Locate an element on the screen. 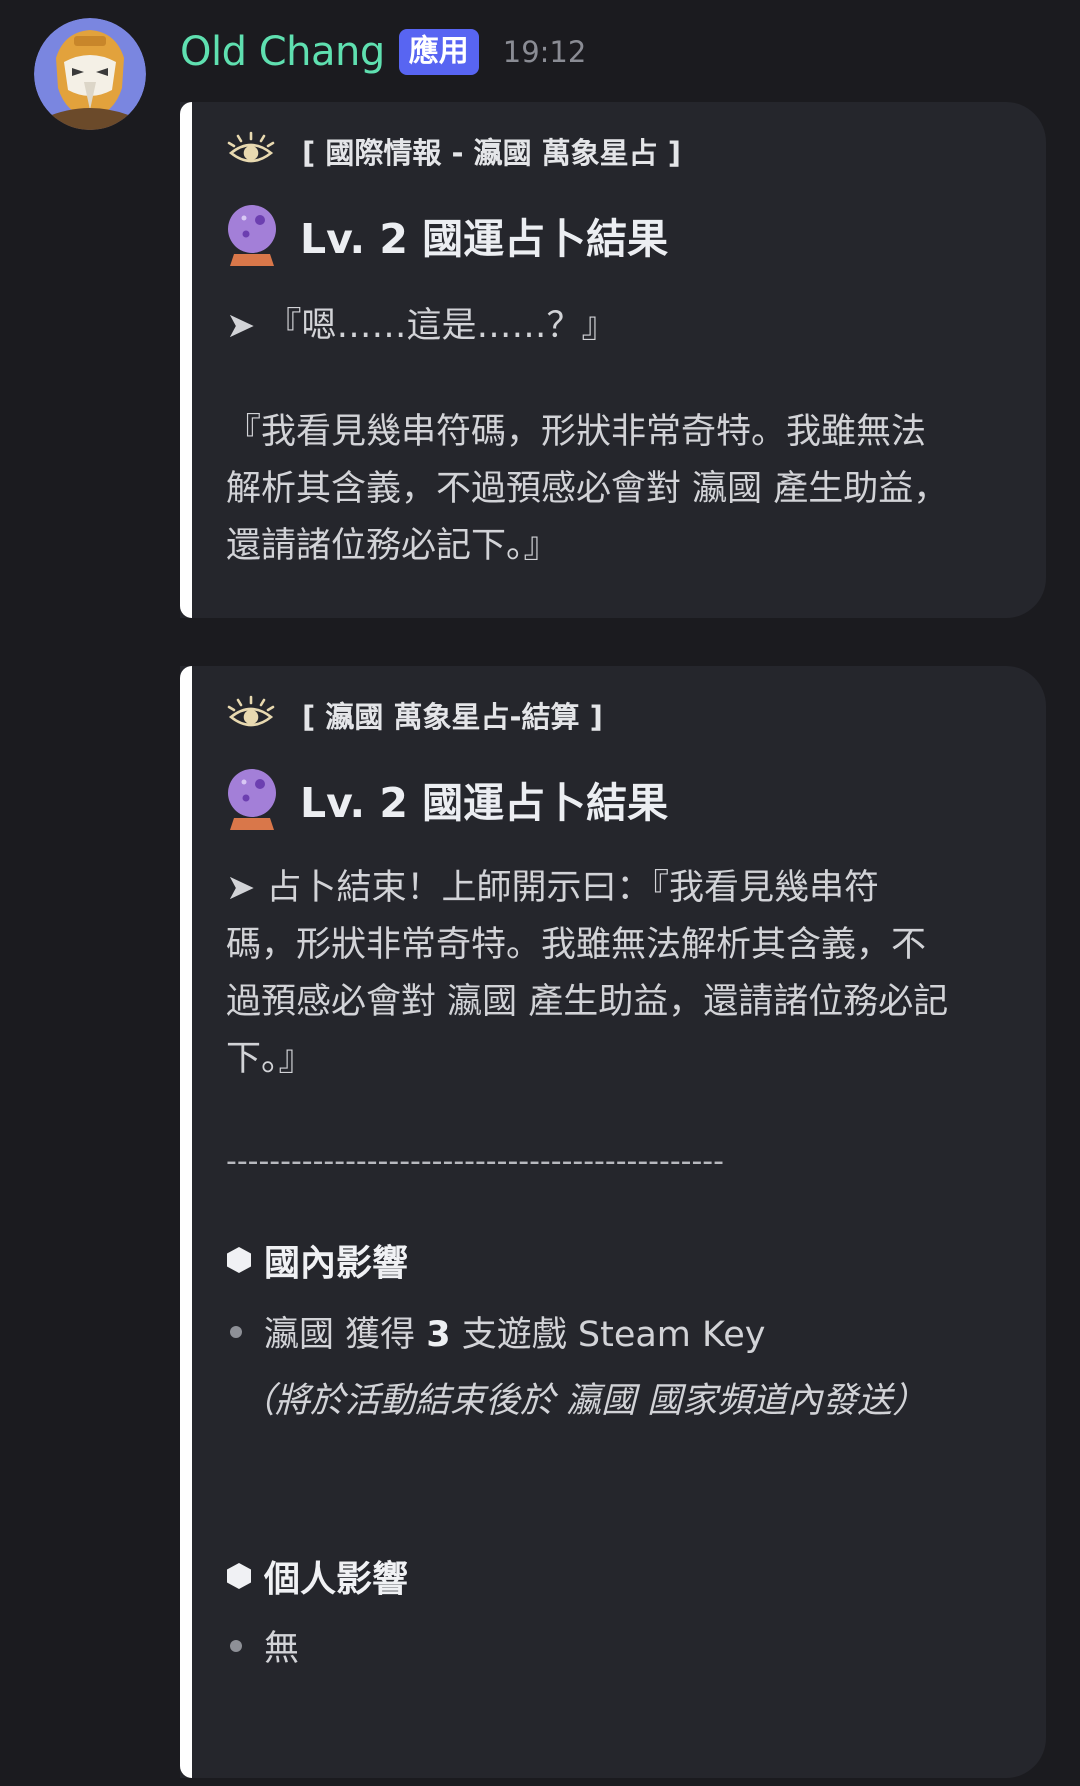  robot-mask-avatar-icon is located at coordinates (90, 74).